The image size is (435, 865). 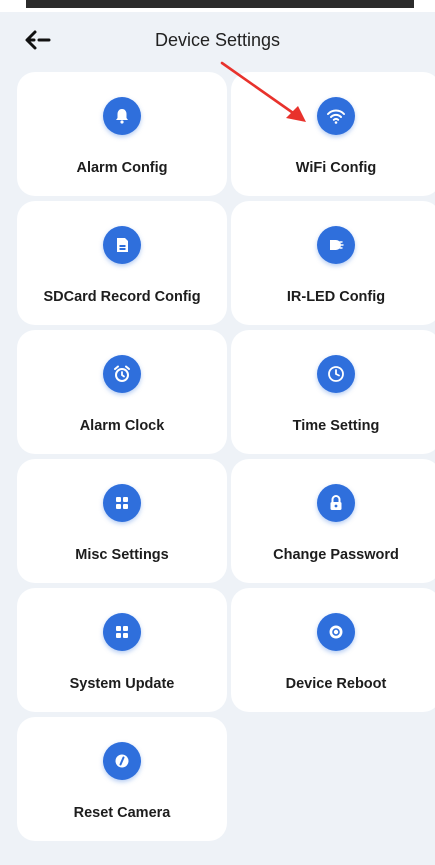 I want to click on reset-camera-label: Reset Camera, so click(x=122, y=813).